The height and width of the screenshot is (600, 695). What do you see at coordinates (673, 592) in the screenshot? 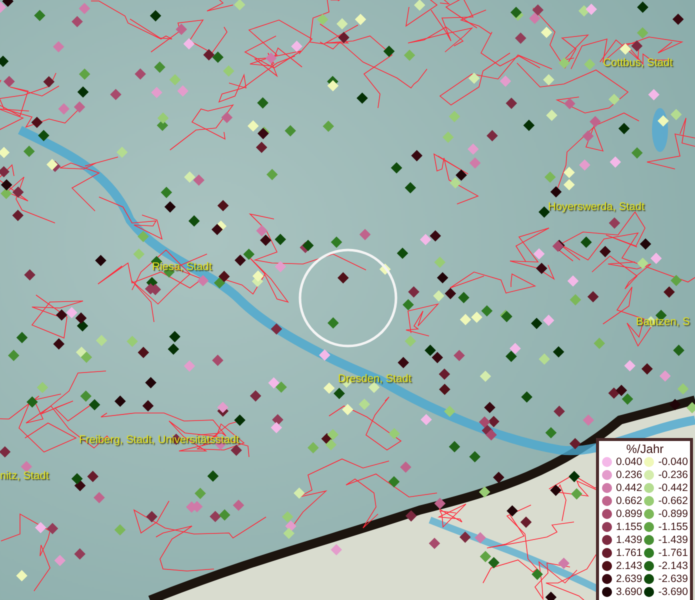
I see `legend-value: -3.690` at bounding box center [673, 592].